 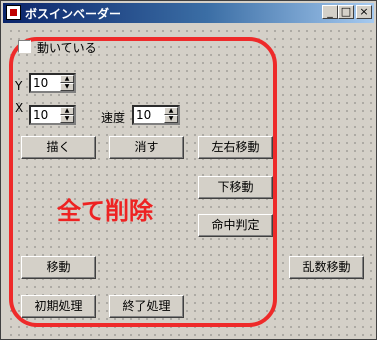 I want to click on window-title: ボスインベーダー, so click(x=73, y=14).